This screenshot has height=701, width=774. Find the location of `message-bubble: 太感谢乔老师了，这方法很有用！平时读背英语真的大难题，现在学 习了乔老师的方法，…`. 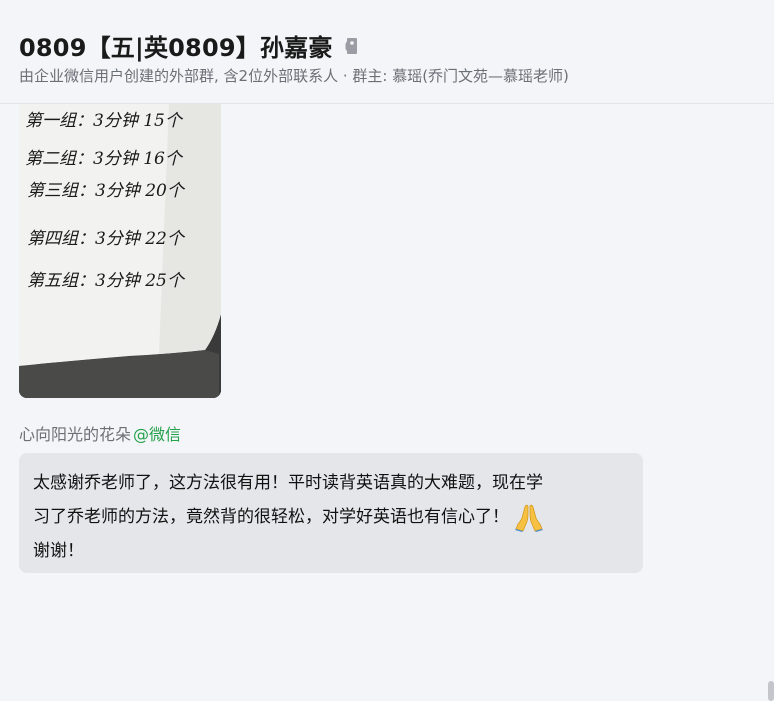

message-bubble: 太感谢乔老师了，这方法很有用！平时读背英语真的大难题，现在学 习了乔老师的方法，… is located at coordinates (331, 513).